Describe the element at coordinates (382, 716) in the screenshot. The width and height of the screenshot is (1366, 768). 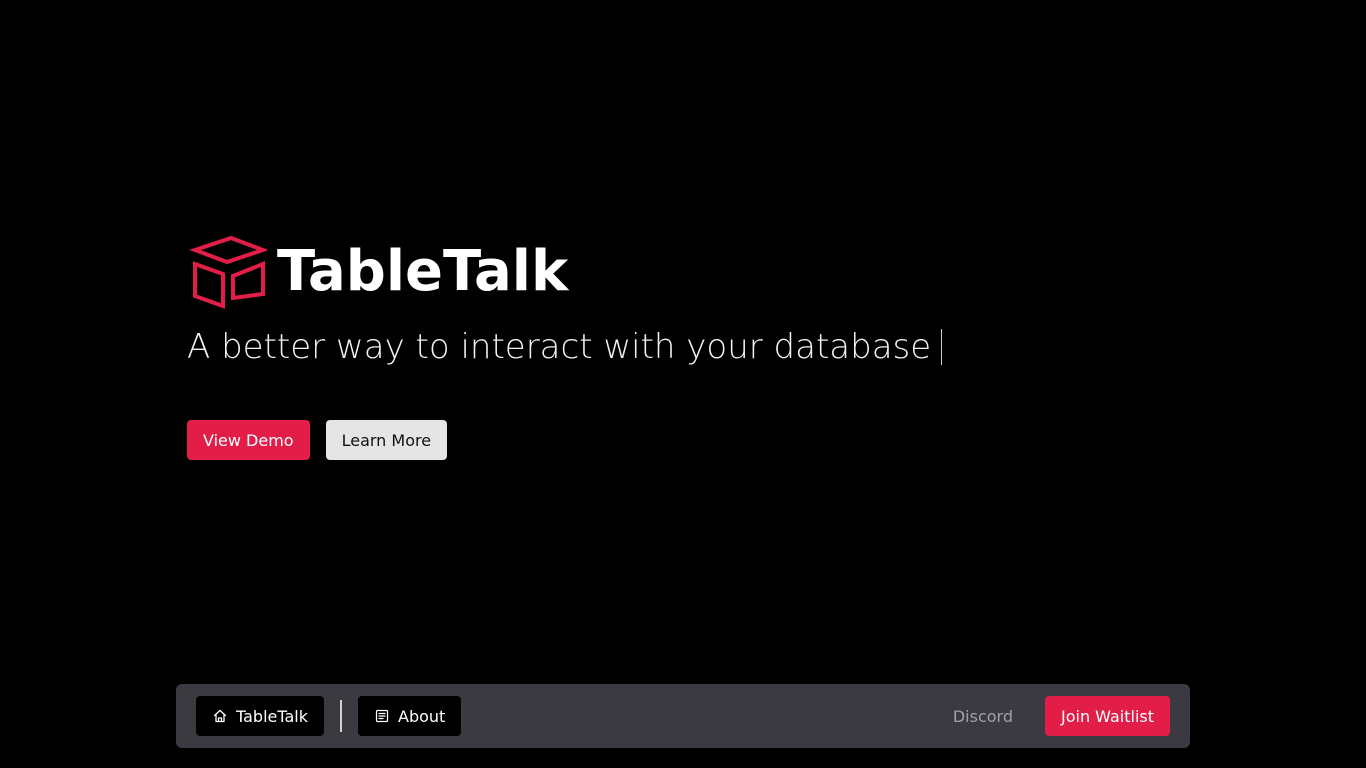
I see `document-icon` at that location.